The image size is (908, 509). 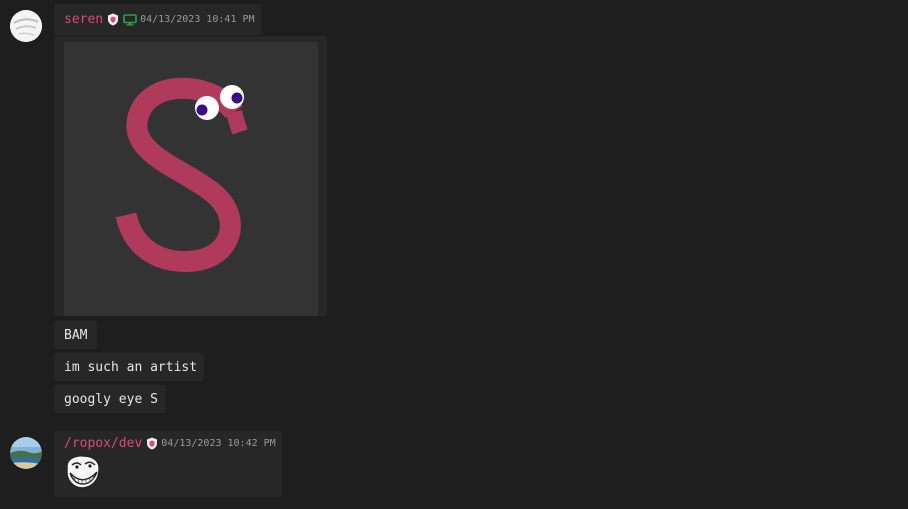 What do you see at coordinates (197, 19) in the screenshot?
I see `timestamp: 04/13/2023 10:41 PM` at bounding box center [197, 19].